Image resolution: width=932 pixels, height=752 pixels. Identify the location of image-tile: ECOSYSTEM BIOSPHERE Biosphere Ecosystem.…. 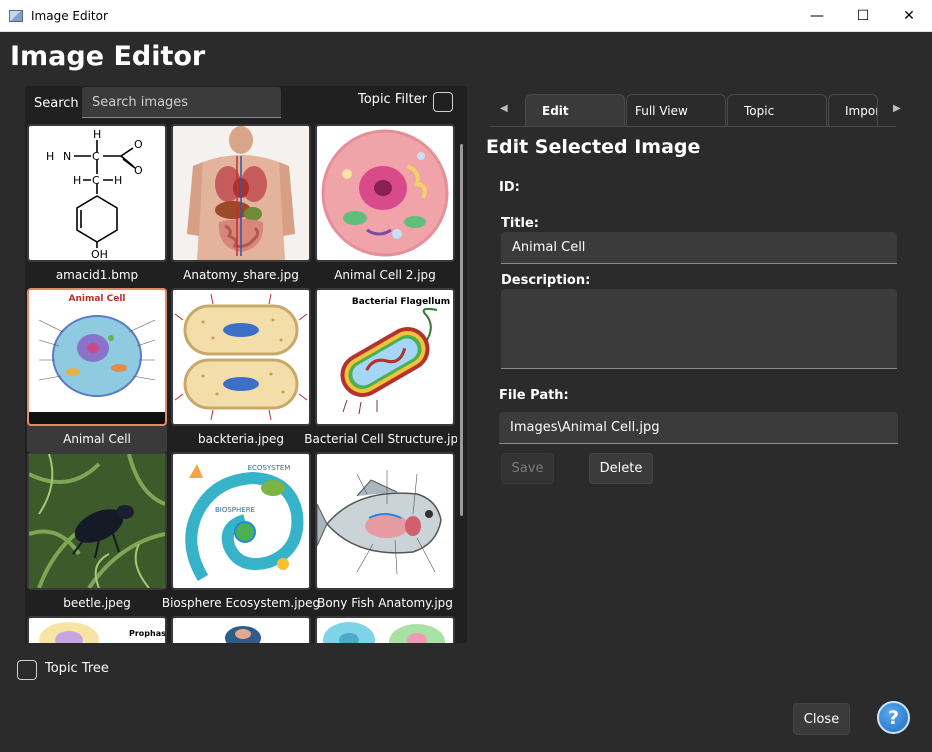
(241, 534).